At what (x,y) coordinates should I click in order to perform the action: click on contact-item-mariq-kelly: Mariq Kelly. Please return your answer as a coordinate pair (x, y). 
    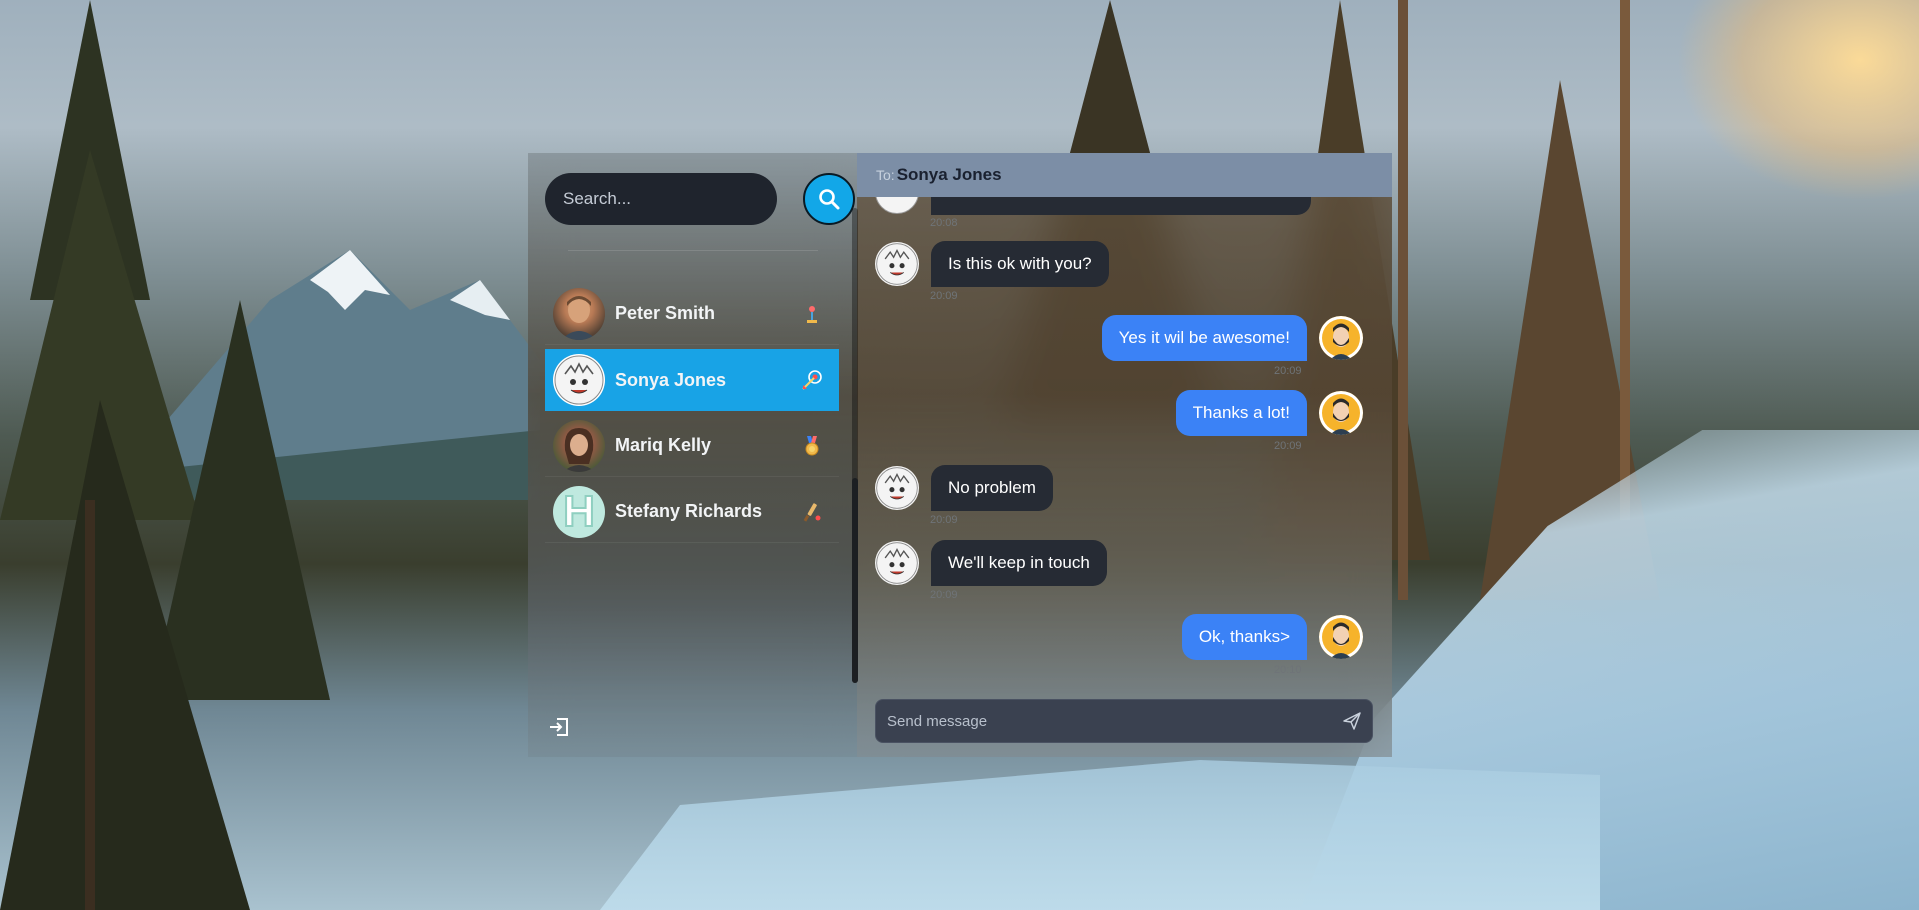
    Looking at the image, I should click on (692, 446).